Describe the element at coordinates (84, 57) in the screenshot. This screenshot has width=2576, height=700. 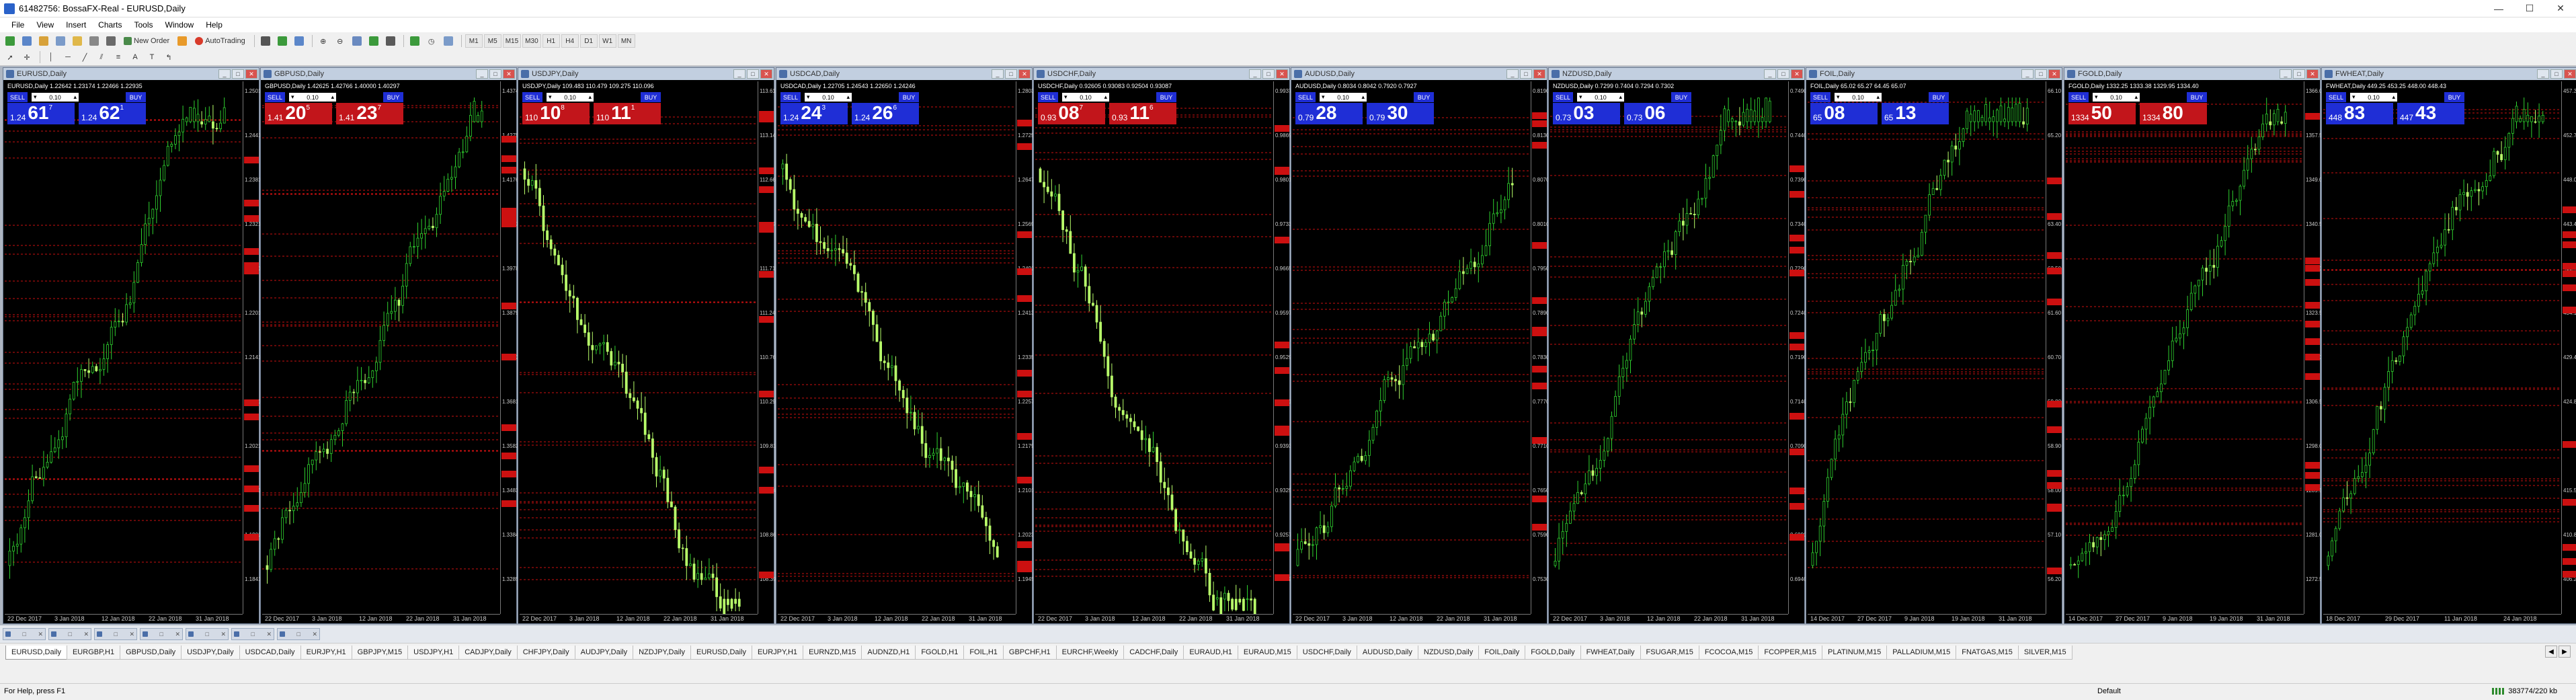
I see `trendline-icon: ╱` at that location.